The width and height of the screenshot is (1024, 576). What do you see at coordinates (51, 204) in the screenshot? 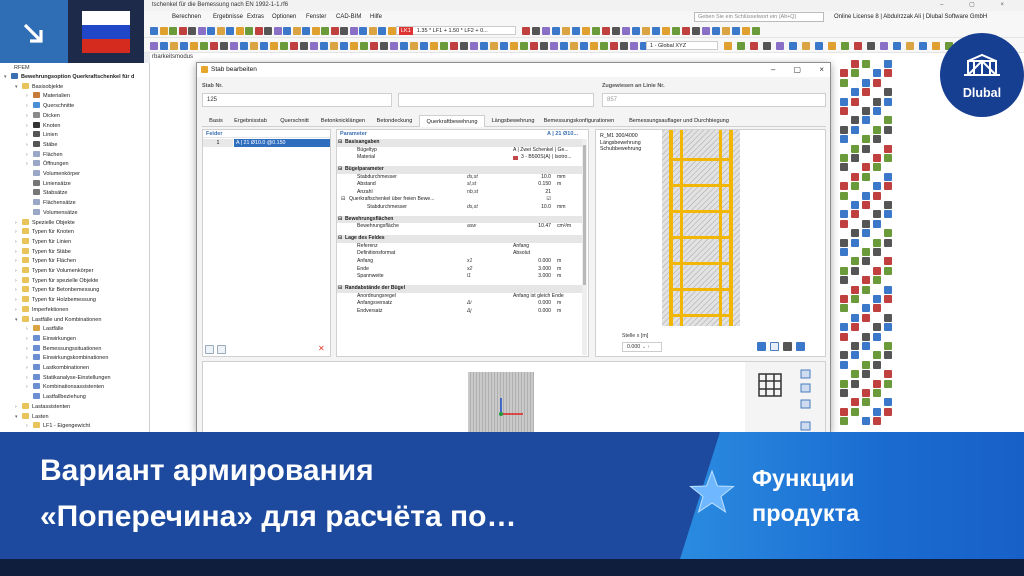
I see `navigator-item: Flächensätze` at bounding box center [51, 204].